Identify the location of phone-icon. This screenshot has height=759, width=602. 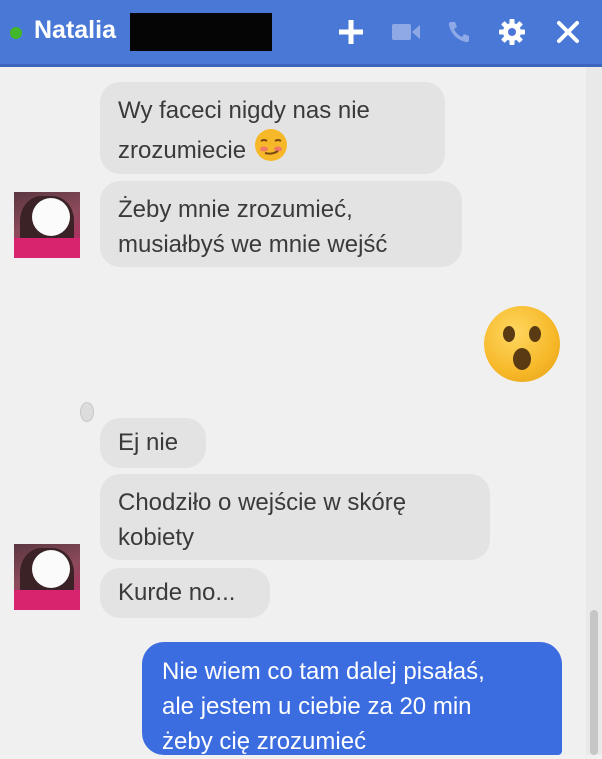
(459, 32).